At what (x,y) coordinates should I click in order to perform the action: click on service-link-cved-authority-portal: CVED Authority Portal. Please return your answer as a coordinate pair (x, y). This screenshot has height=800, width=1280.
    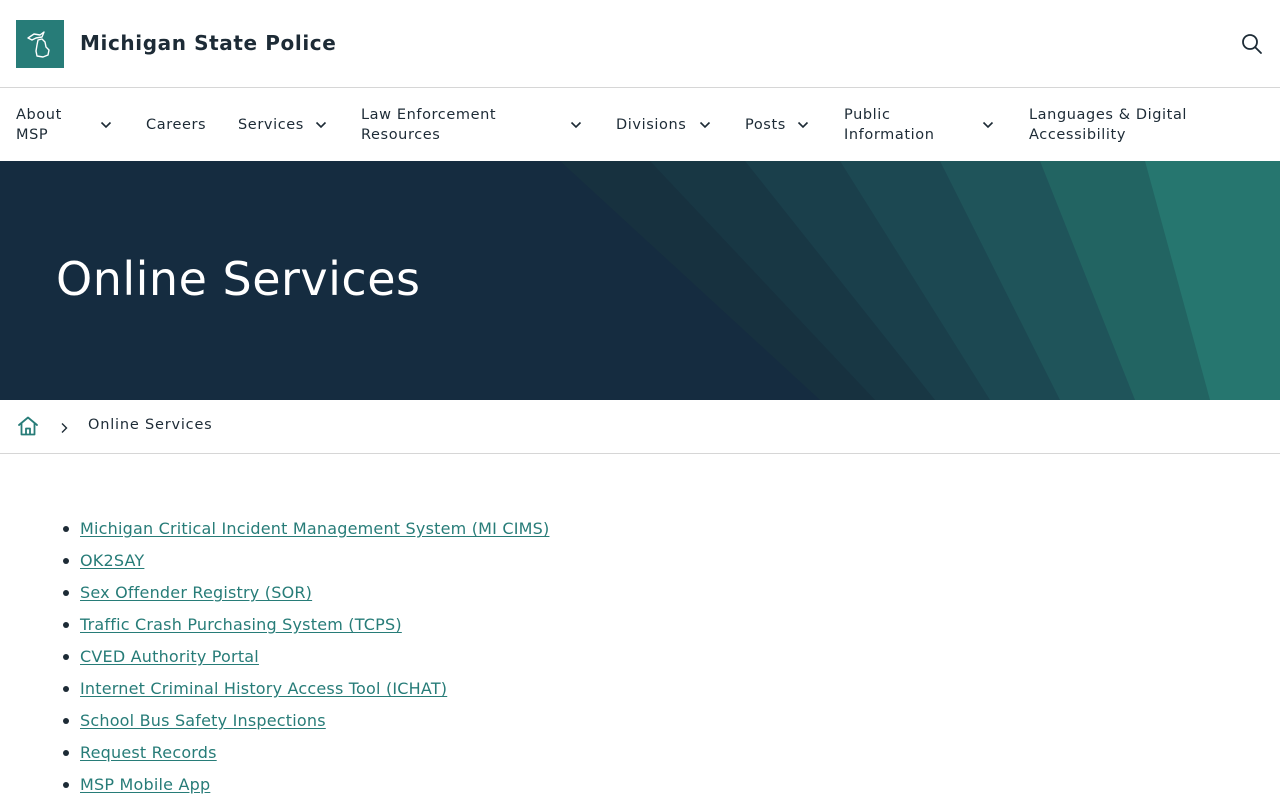
    Looking at the image, I should click on (169, 656).